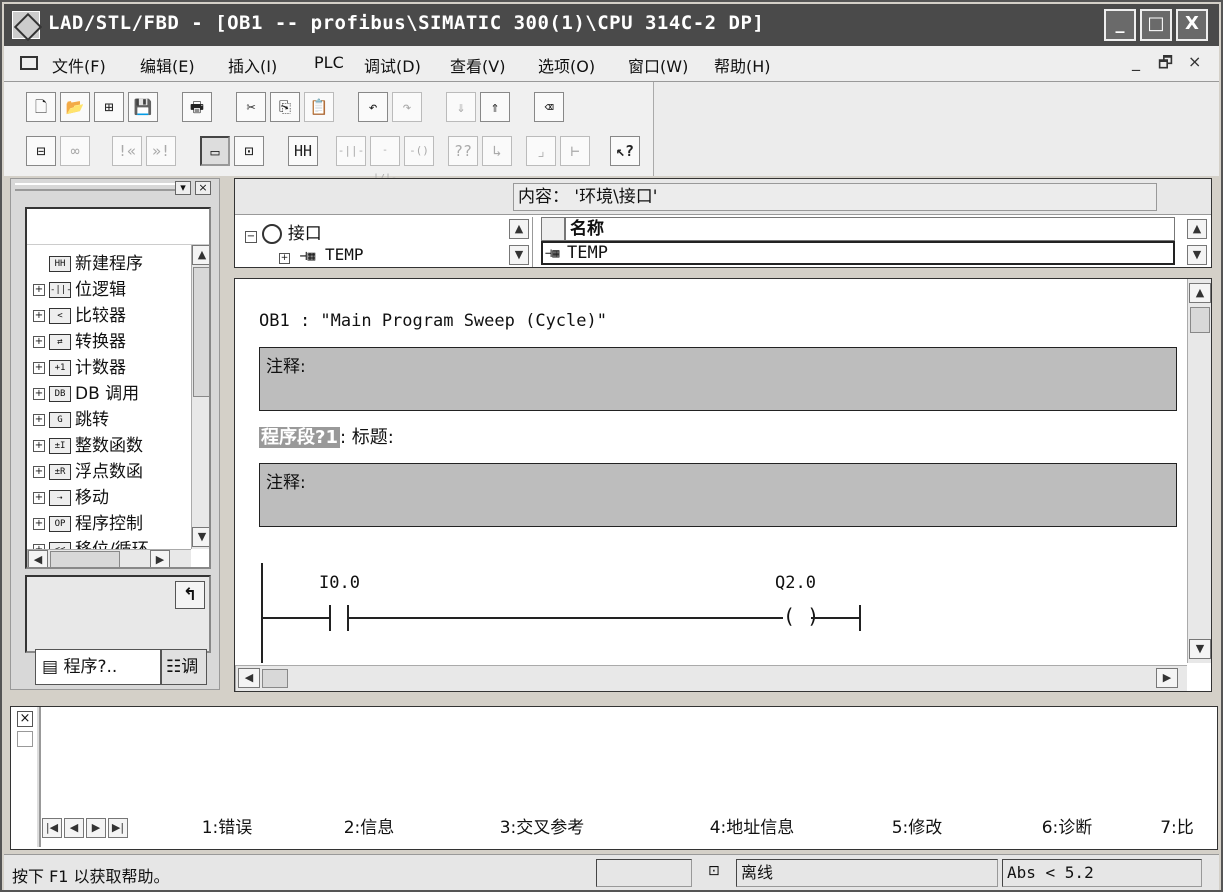 The height and width of the screenshot is (892, 1223). What do you see at coordinates (88, 444) in the screenshot?
I see `list-item: + ±I 整数函数` at bounding box center [88, 444].